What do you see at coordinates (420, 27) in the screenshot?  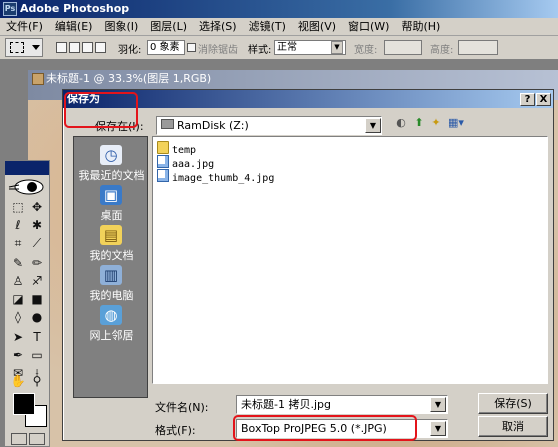 I see `menu-help: 帮助(H)` at bounding box center [420, 27].